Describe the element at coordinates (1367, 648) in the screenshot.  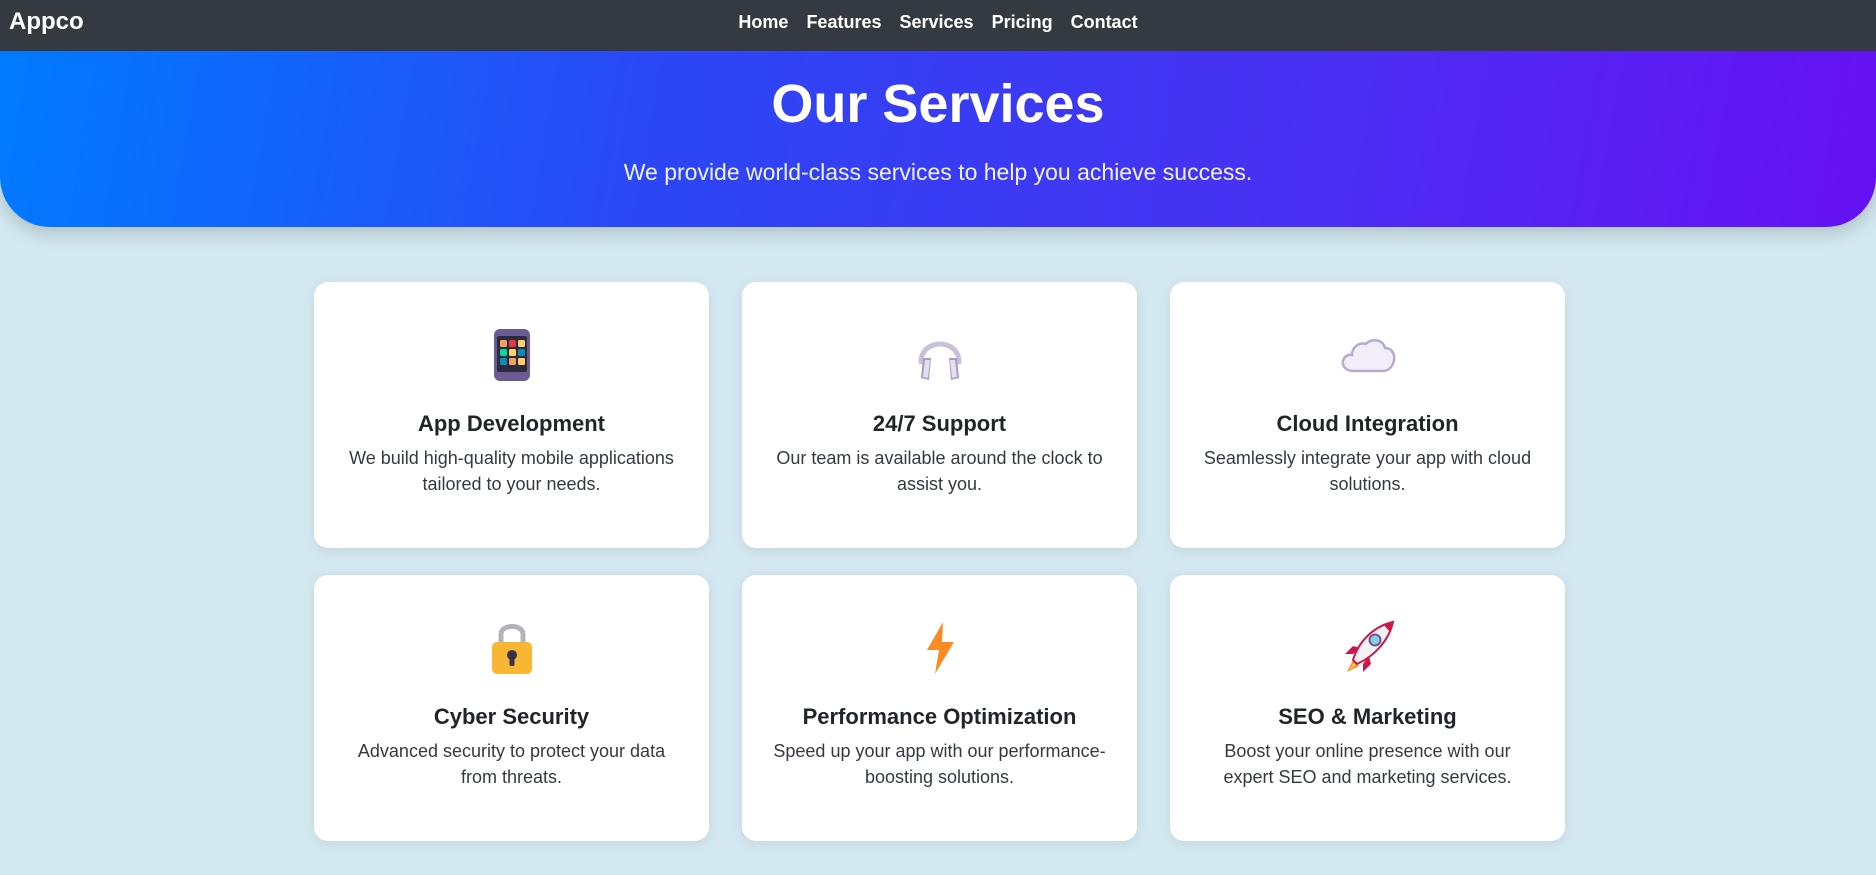
I see `rocket-icon` at that location.